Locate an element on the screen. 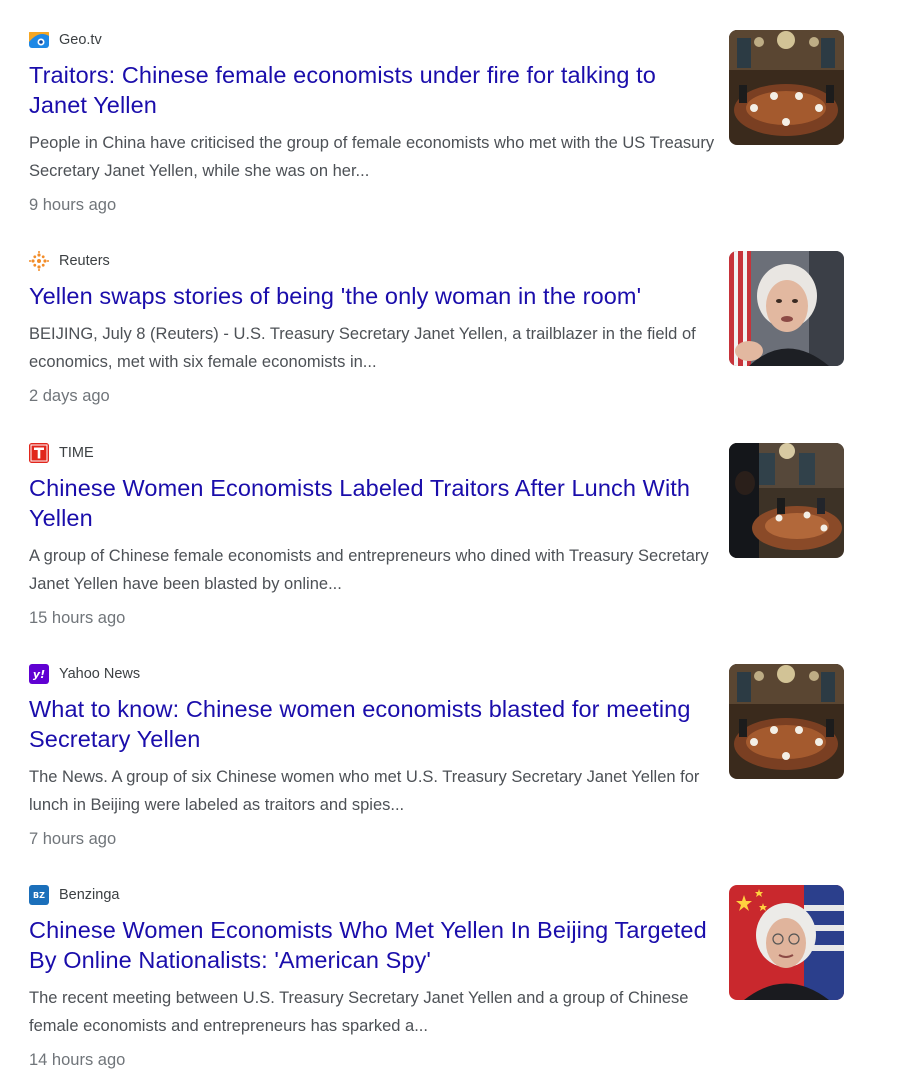  benzinga-logo-text: BZ is located at coordinates (39, 895).